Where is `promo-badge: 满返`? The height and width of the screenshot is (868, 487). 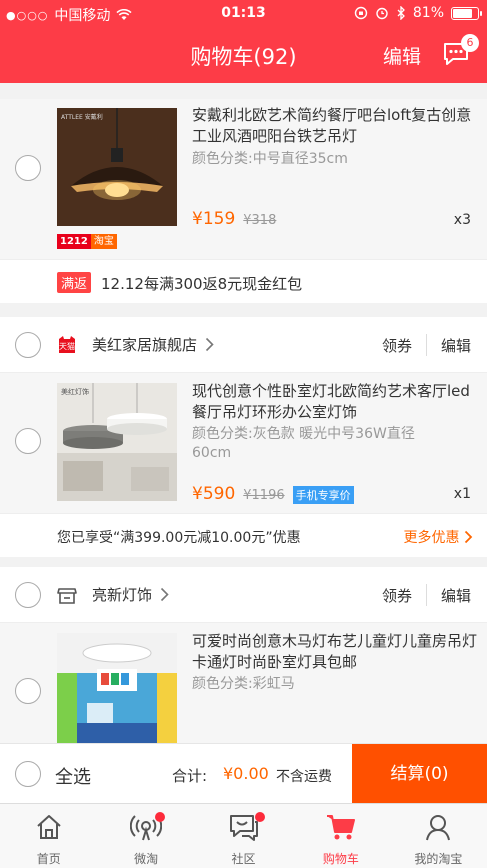
promo-badge: 满返 is located at coordinates (74, 282).